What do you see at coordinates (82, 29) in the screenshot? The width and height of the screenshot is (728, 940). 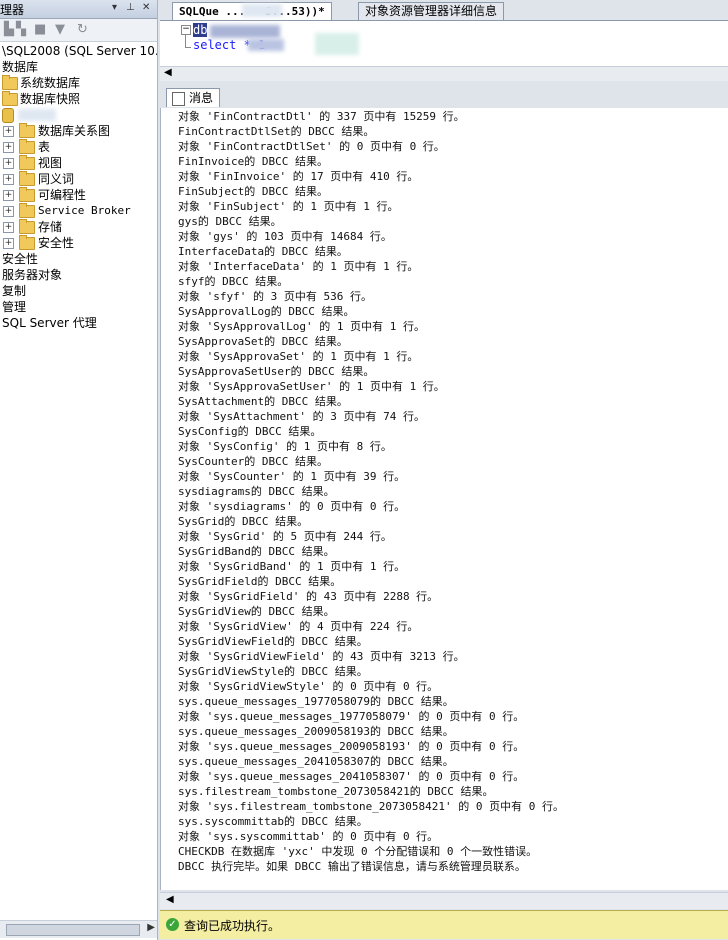 I see `refresh-icon: ↻` at bounding box center [82, 29].